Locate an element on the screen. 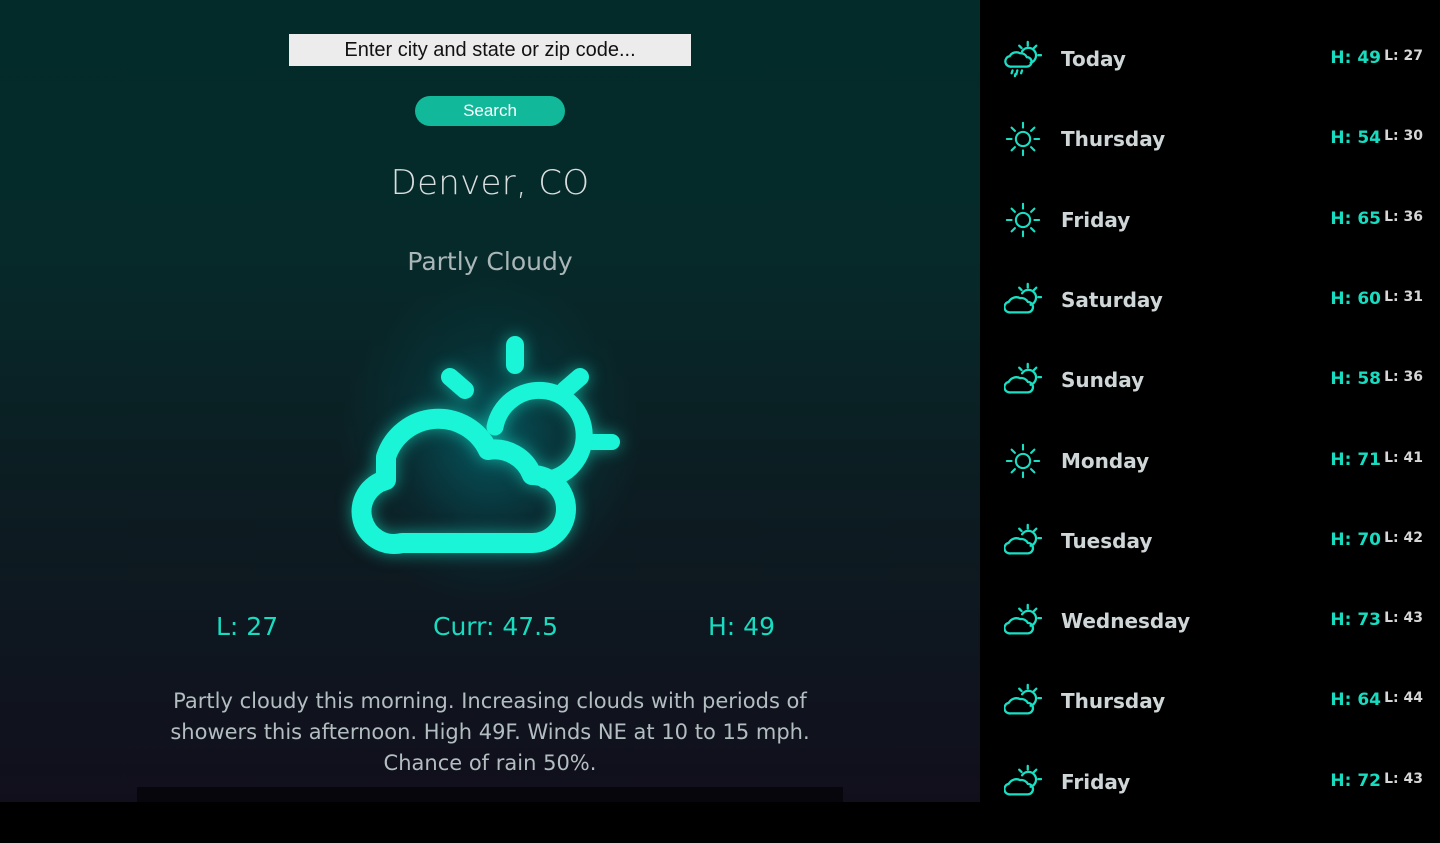 The image size is (1440, 843). rain-cloud-icon is located at coordinates (1023, 59).